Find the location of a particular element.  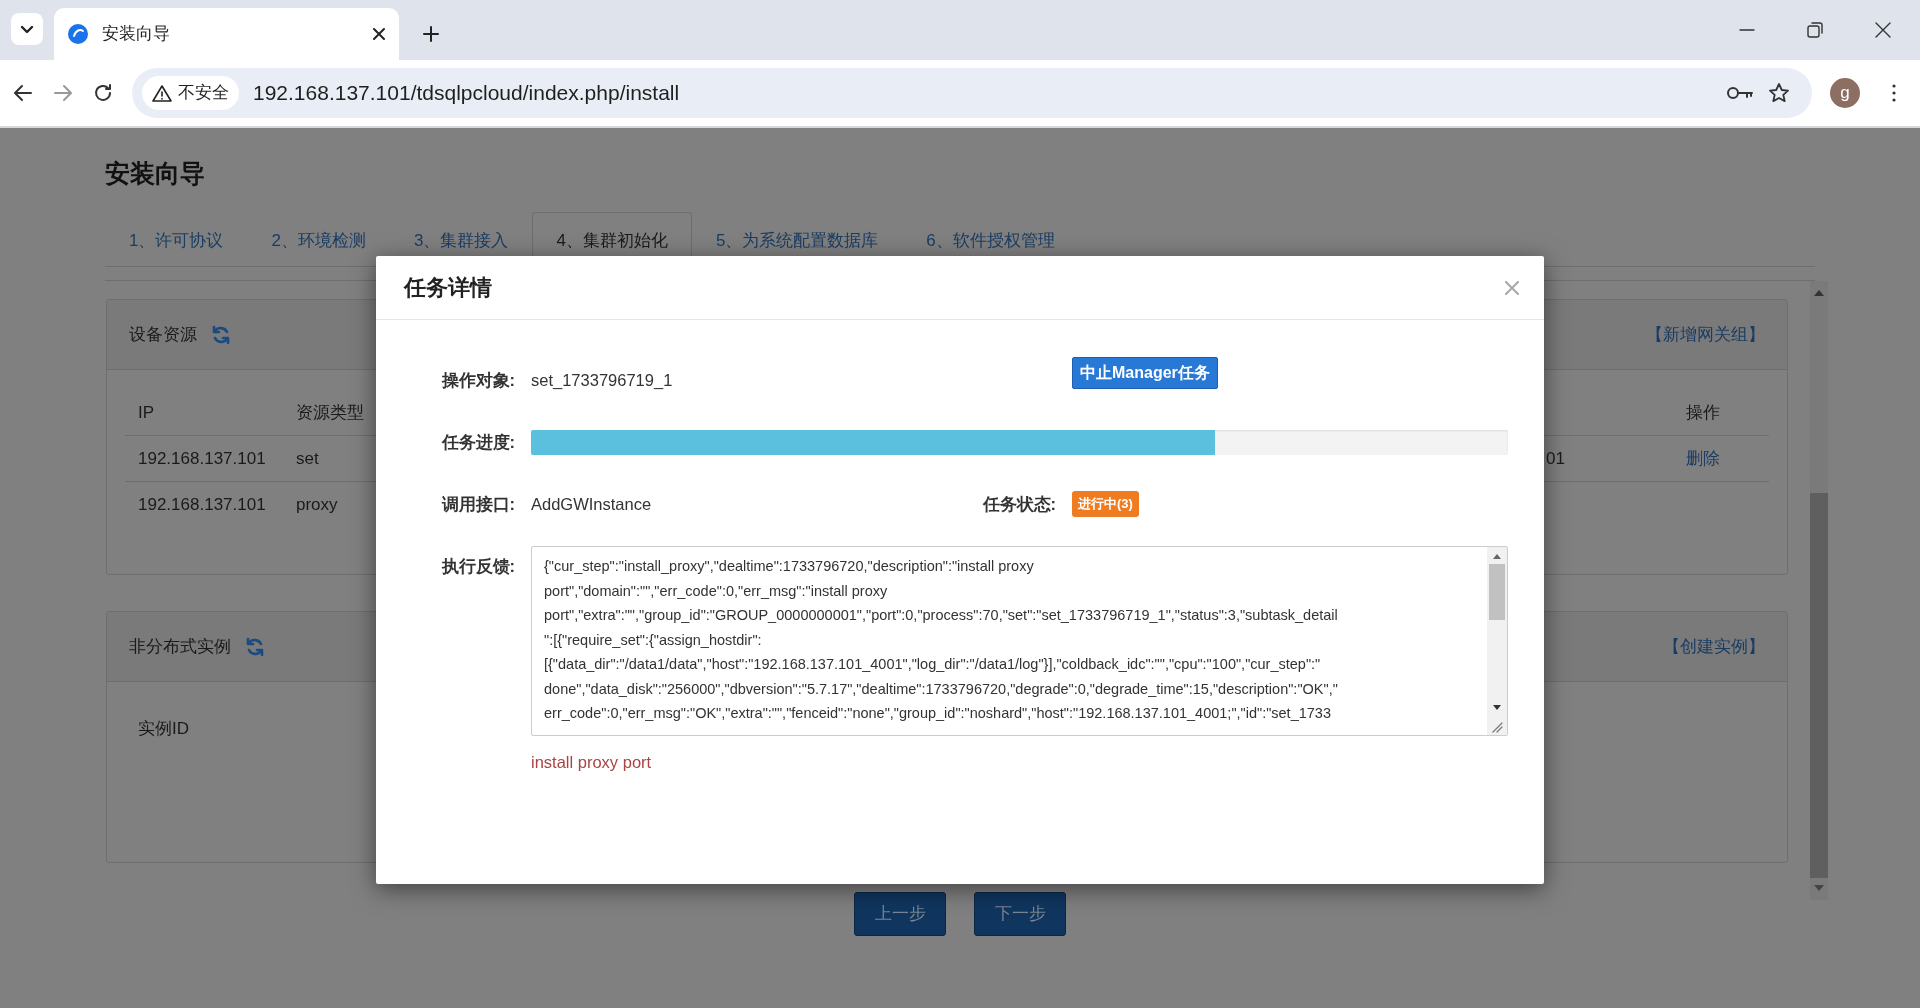

table-cell: 01 is located at coordinates (1555, 458).